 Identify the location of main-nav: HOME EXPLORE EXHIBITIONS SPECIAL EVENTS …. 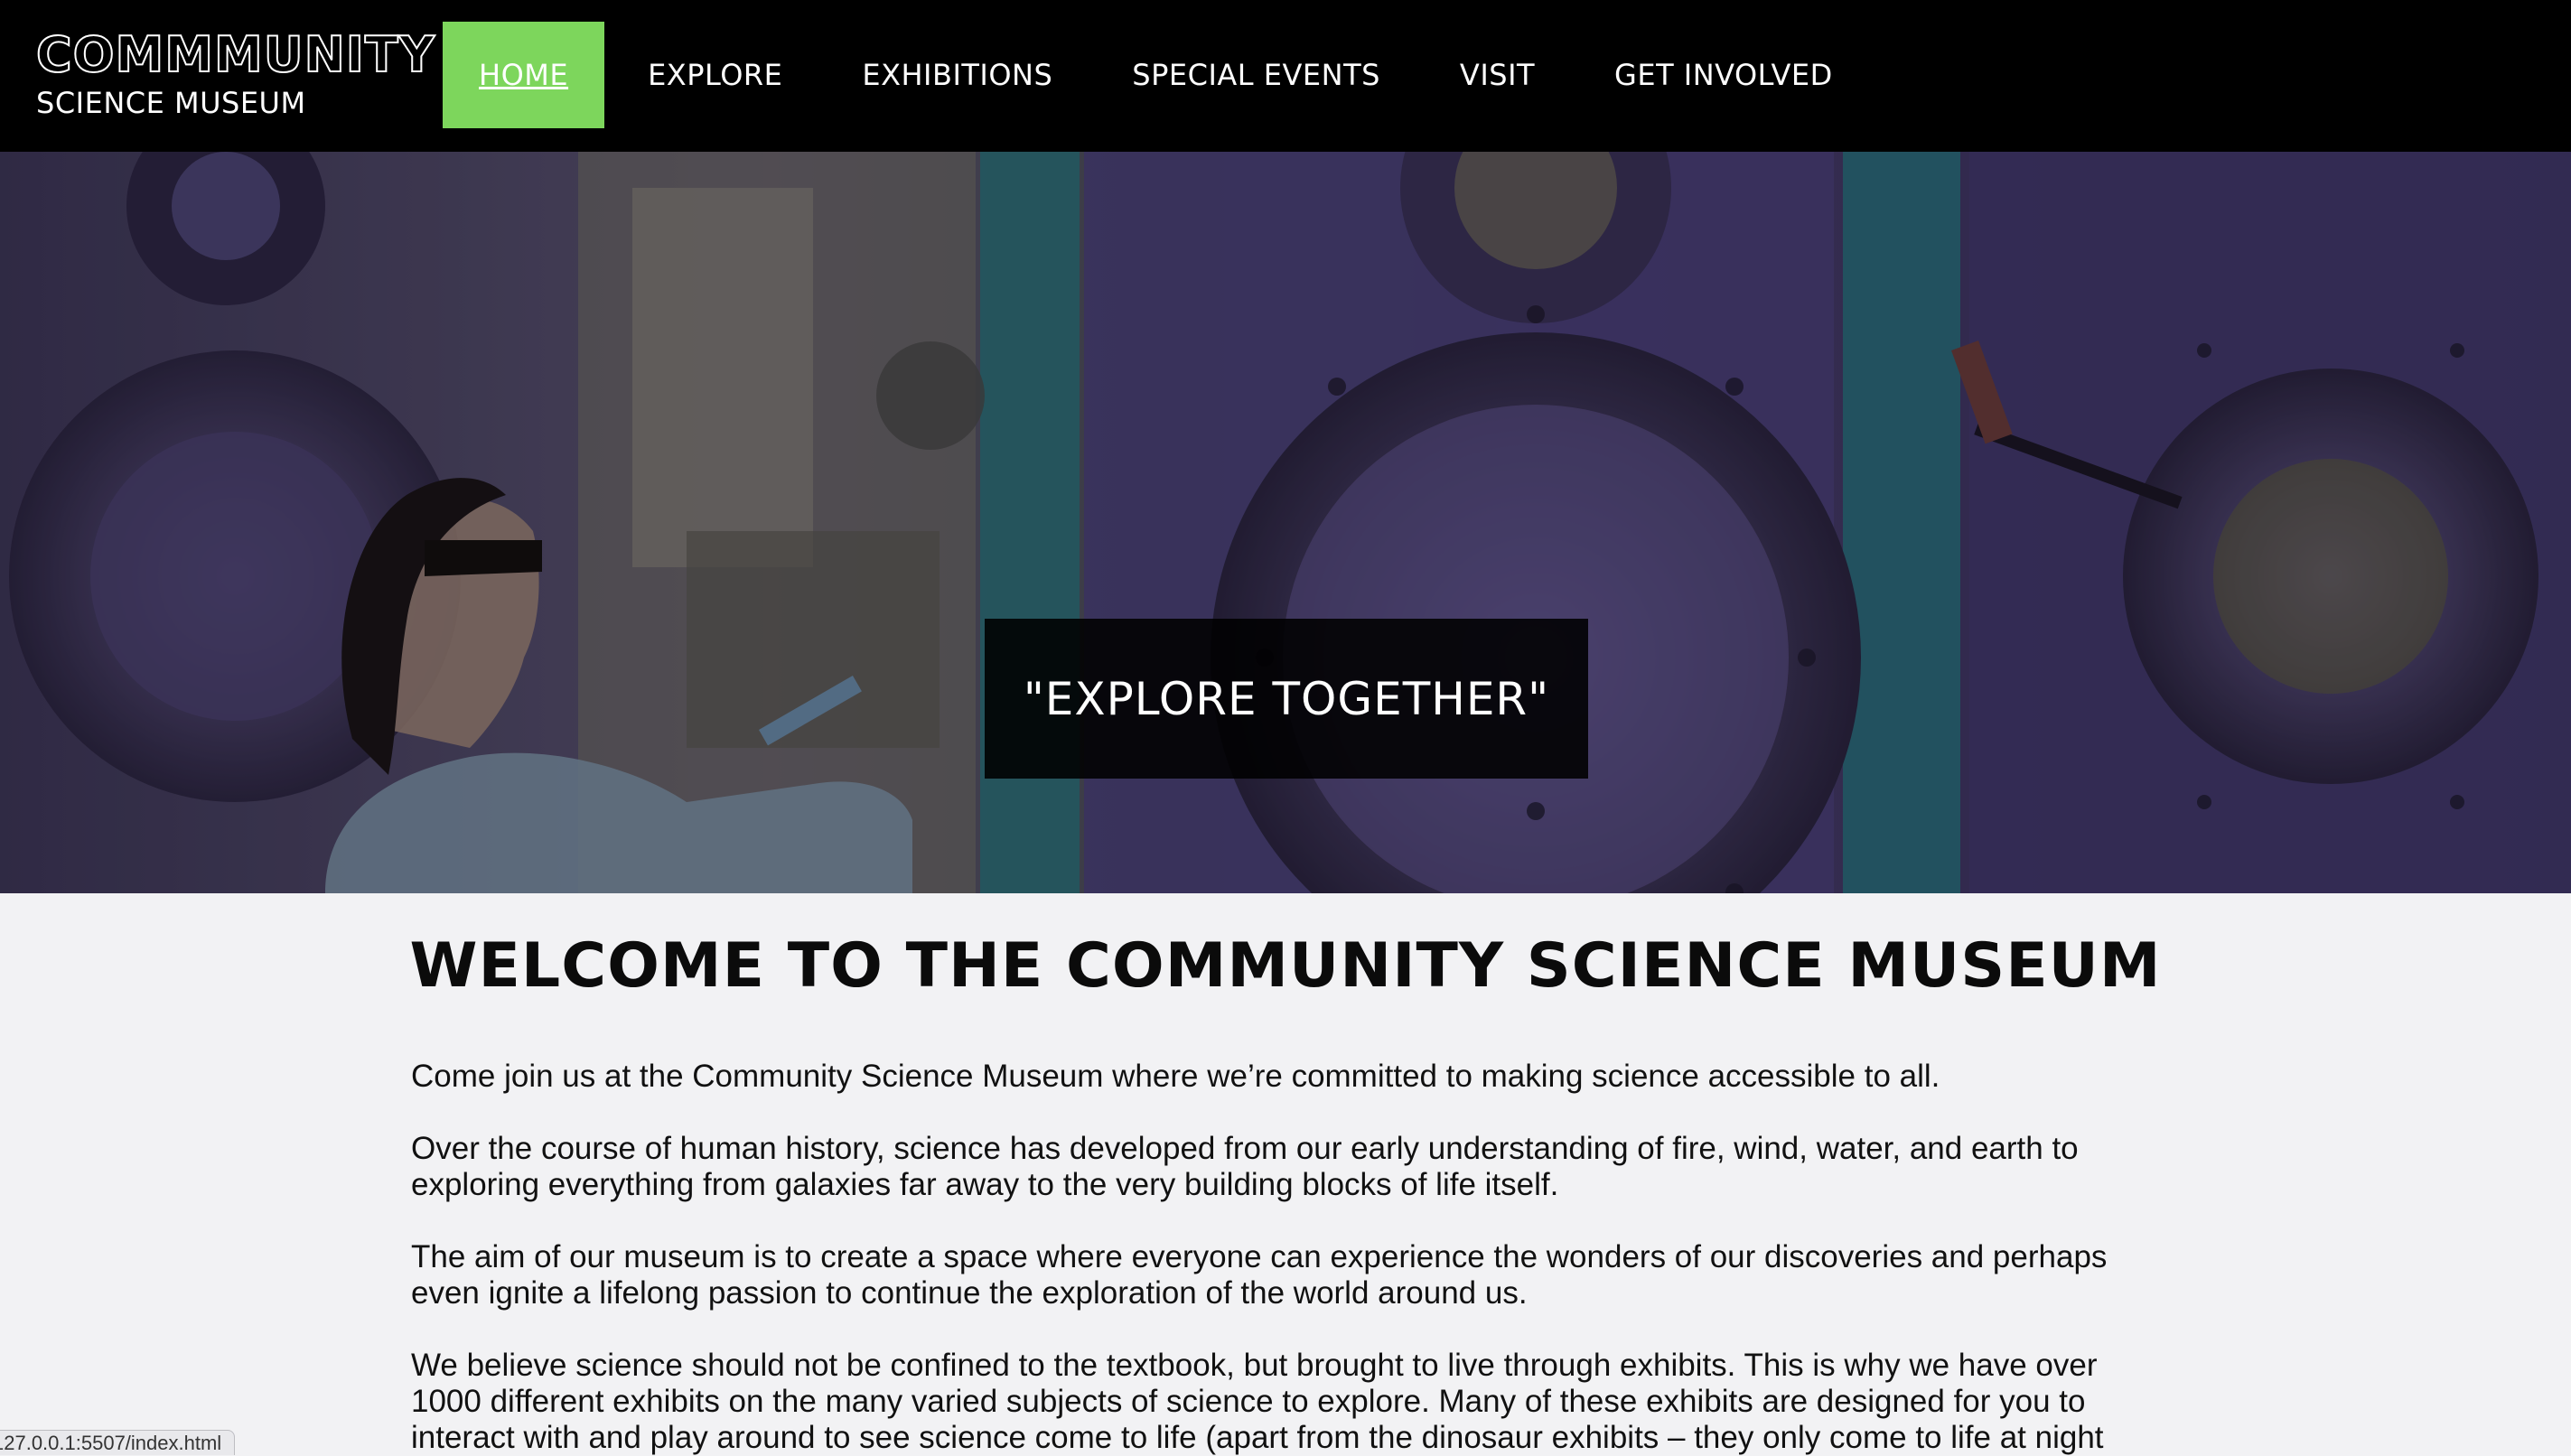
(1159, 75).